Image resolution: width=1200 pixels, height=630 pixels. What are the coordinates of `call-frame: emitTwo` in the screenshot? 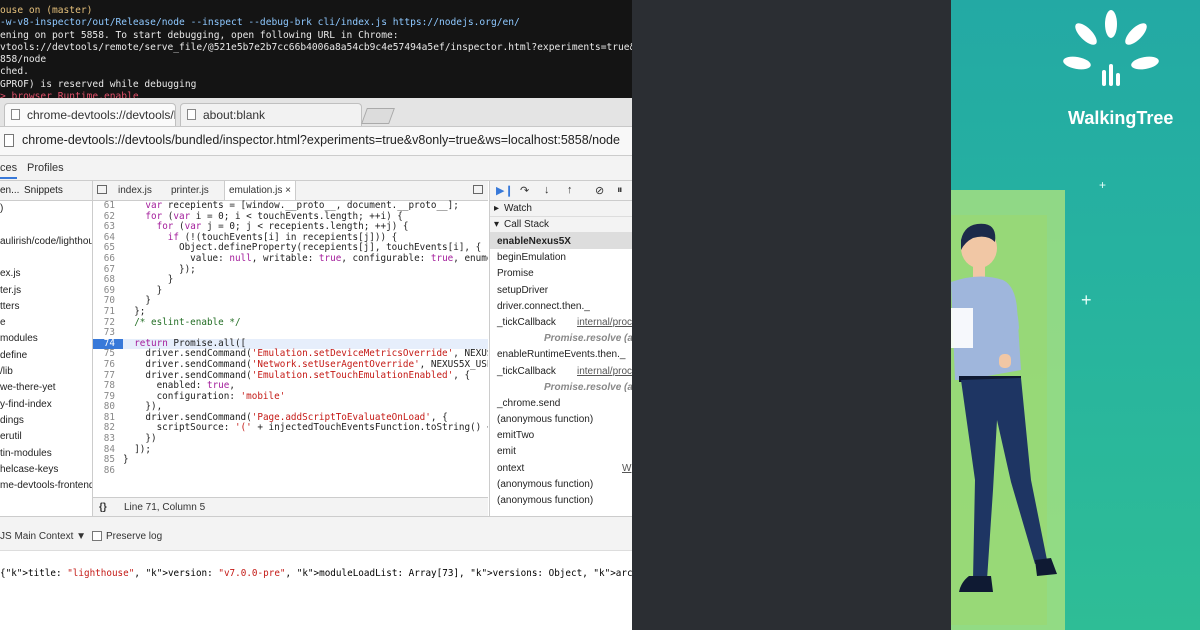 It's located at (561, 435).